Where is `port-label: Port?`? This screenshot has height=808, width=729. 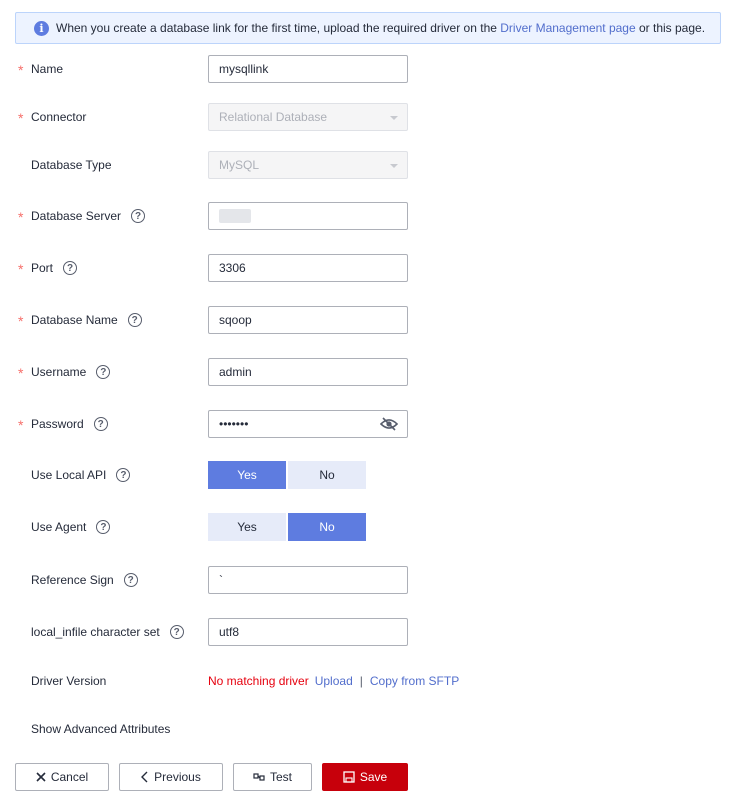 port-label: Port? is located at coordinates (54, 268).